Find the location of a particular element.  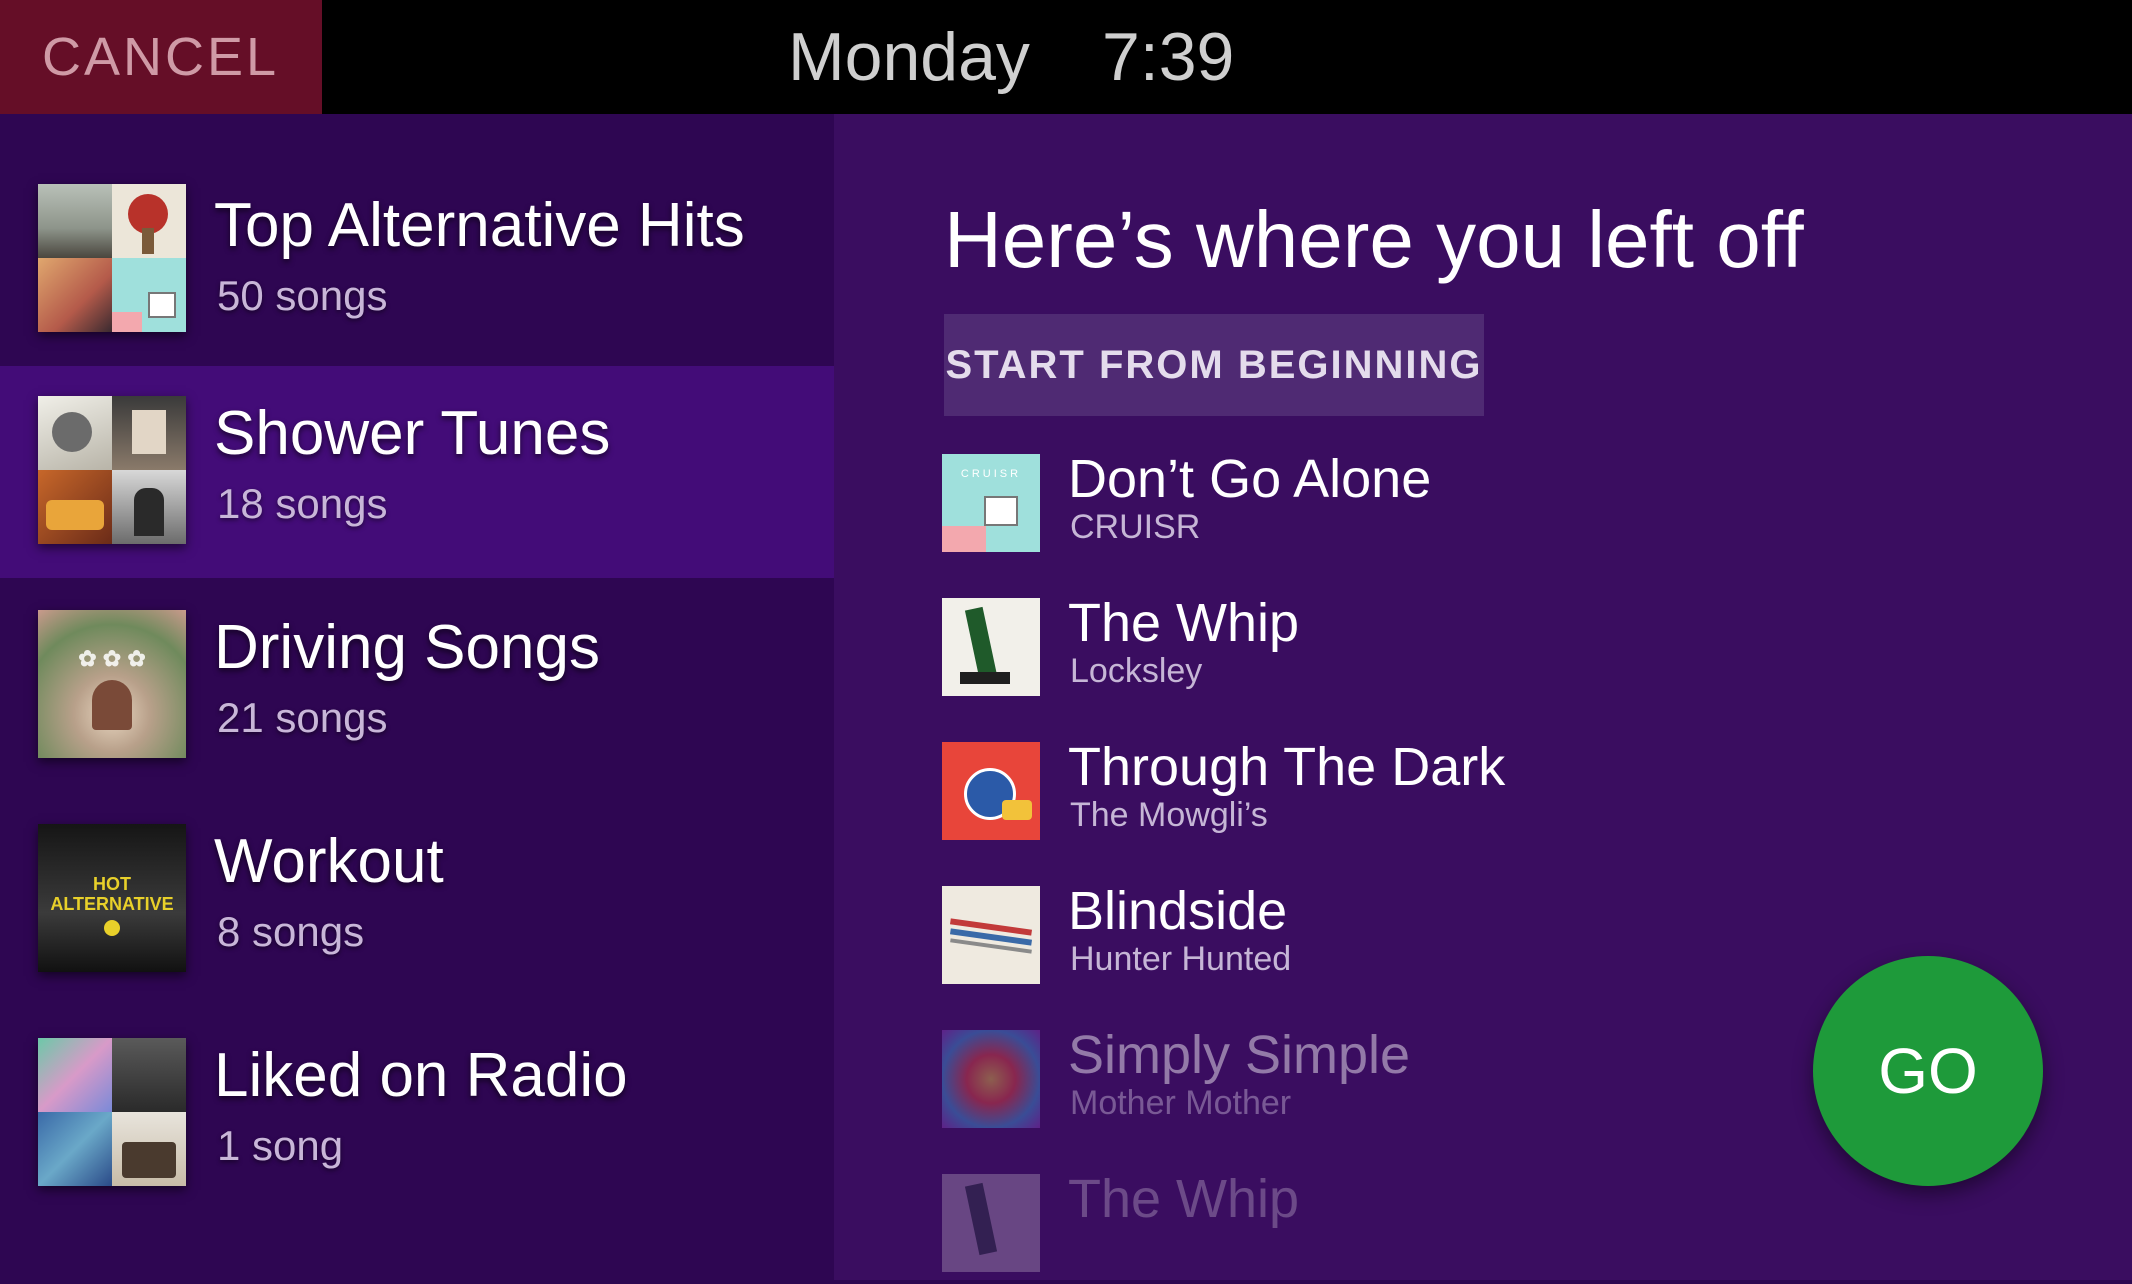

track-artist: Locksley is located at coordinates (1136, 671).